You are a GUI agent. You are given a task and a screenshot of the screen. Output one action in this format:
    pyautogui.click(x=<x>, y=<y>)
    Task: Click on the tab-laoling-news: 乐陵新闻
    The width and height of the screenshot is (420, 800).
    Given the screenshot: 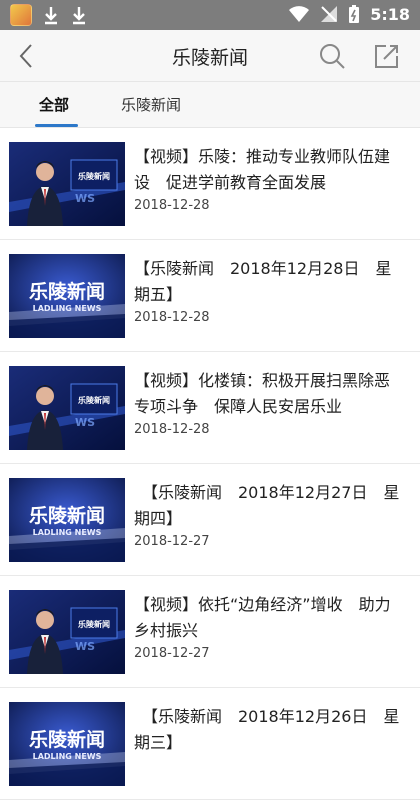 What is the action you would take?
    pyautogui.click(x=151, y=104)
    